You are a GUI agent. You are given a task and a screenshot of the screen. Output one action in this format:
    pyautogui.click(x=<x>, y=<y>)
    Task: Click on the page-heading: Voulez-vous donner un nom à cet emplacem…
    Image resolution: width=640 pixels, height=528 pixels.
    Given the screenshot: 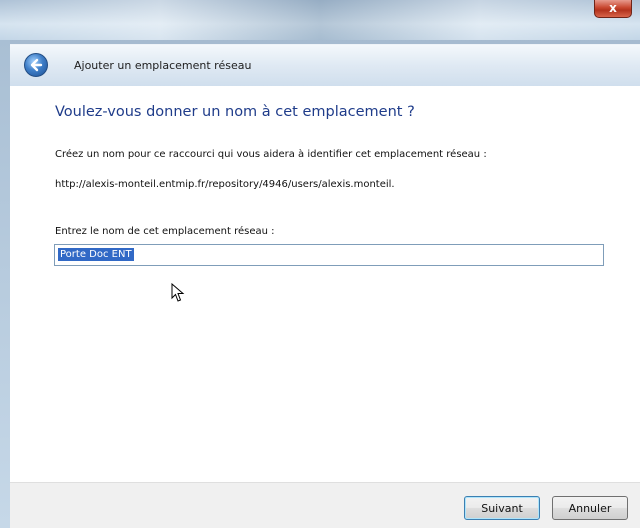 What is the action you would take?
    pyautogui.click(x=235, y=112)
    